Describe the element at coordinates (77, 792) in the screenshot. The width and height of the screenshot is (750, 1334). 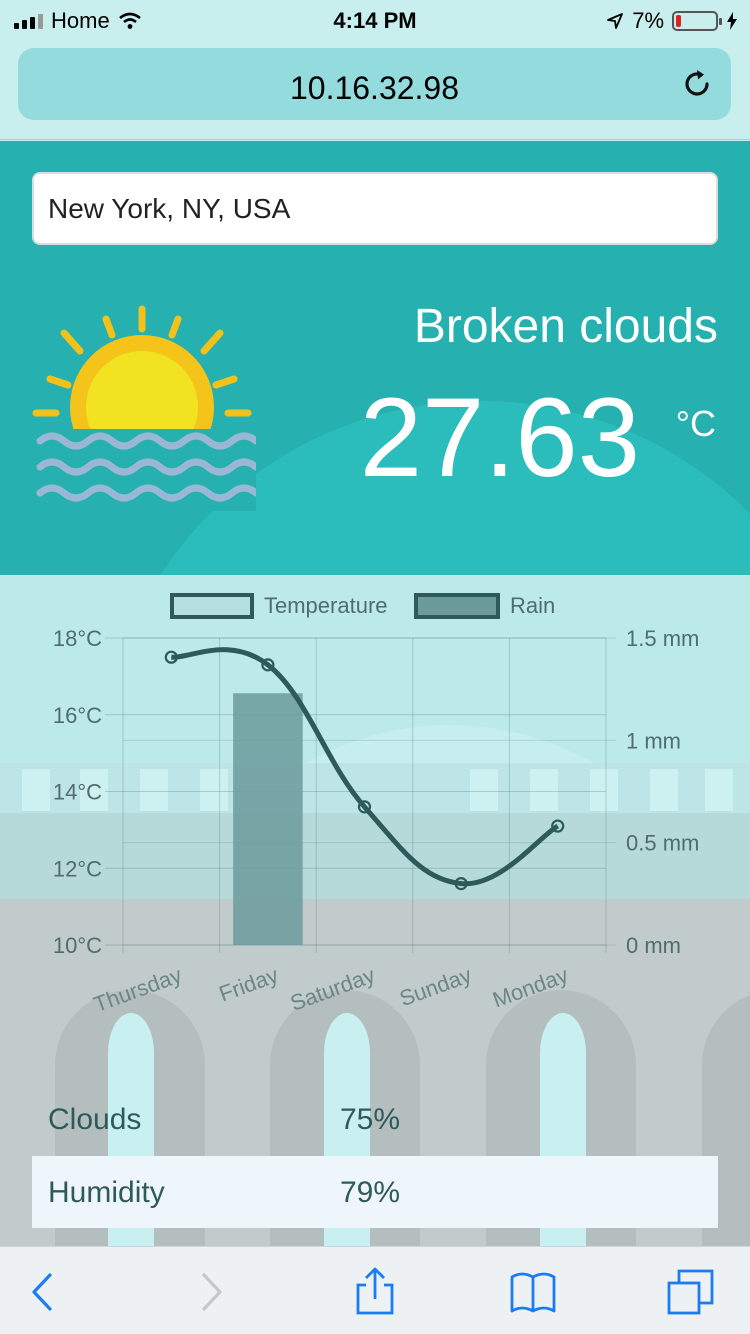
I see `y-left-tick-label: 14°C` at that location.